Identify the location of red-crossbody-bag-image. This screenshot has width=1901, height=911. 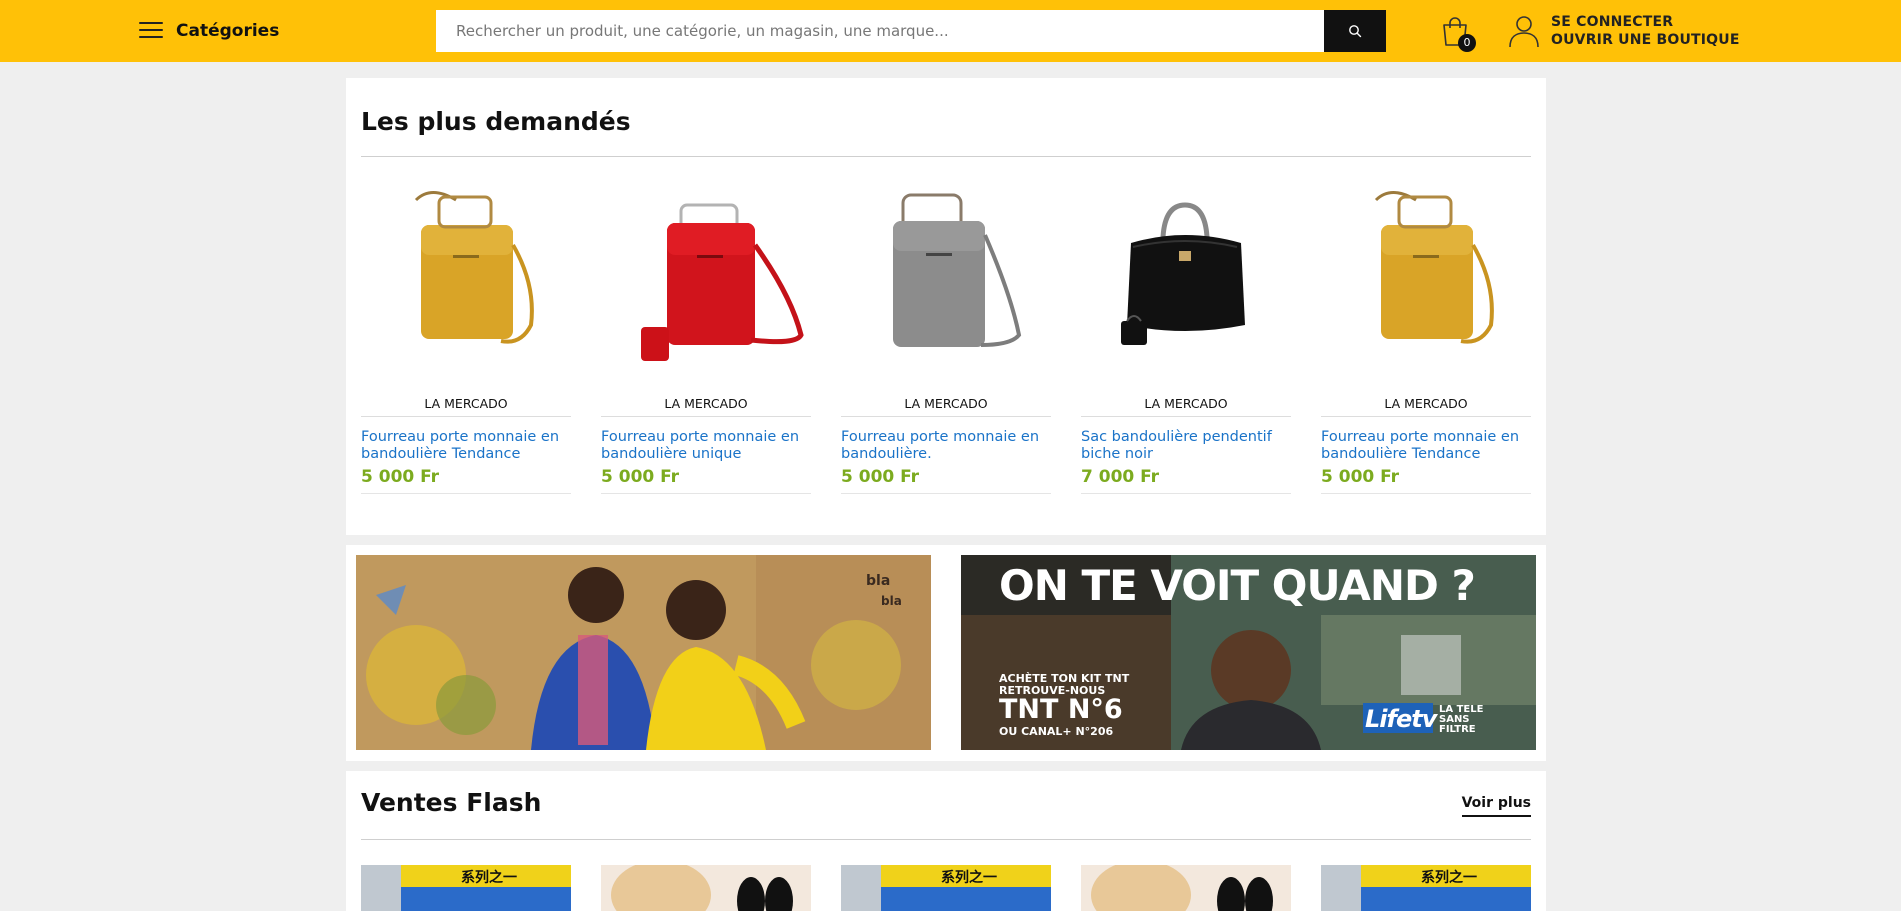
(706, 280).